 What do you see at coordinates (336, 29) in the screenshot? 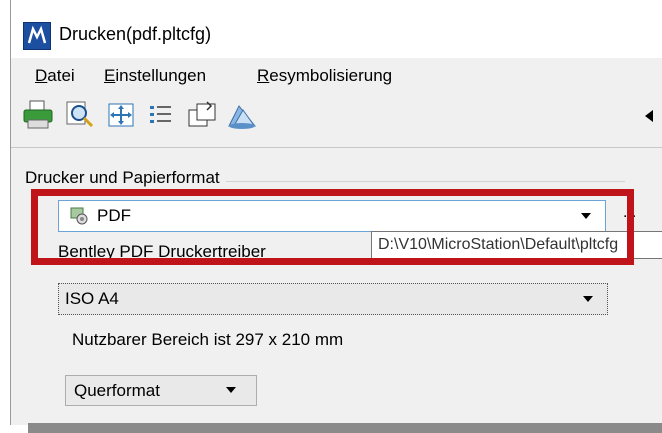
I see `title-bar: Drucken(pdf.pltcfg)` at bounding box center [336, 29].